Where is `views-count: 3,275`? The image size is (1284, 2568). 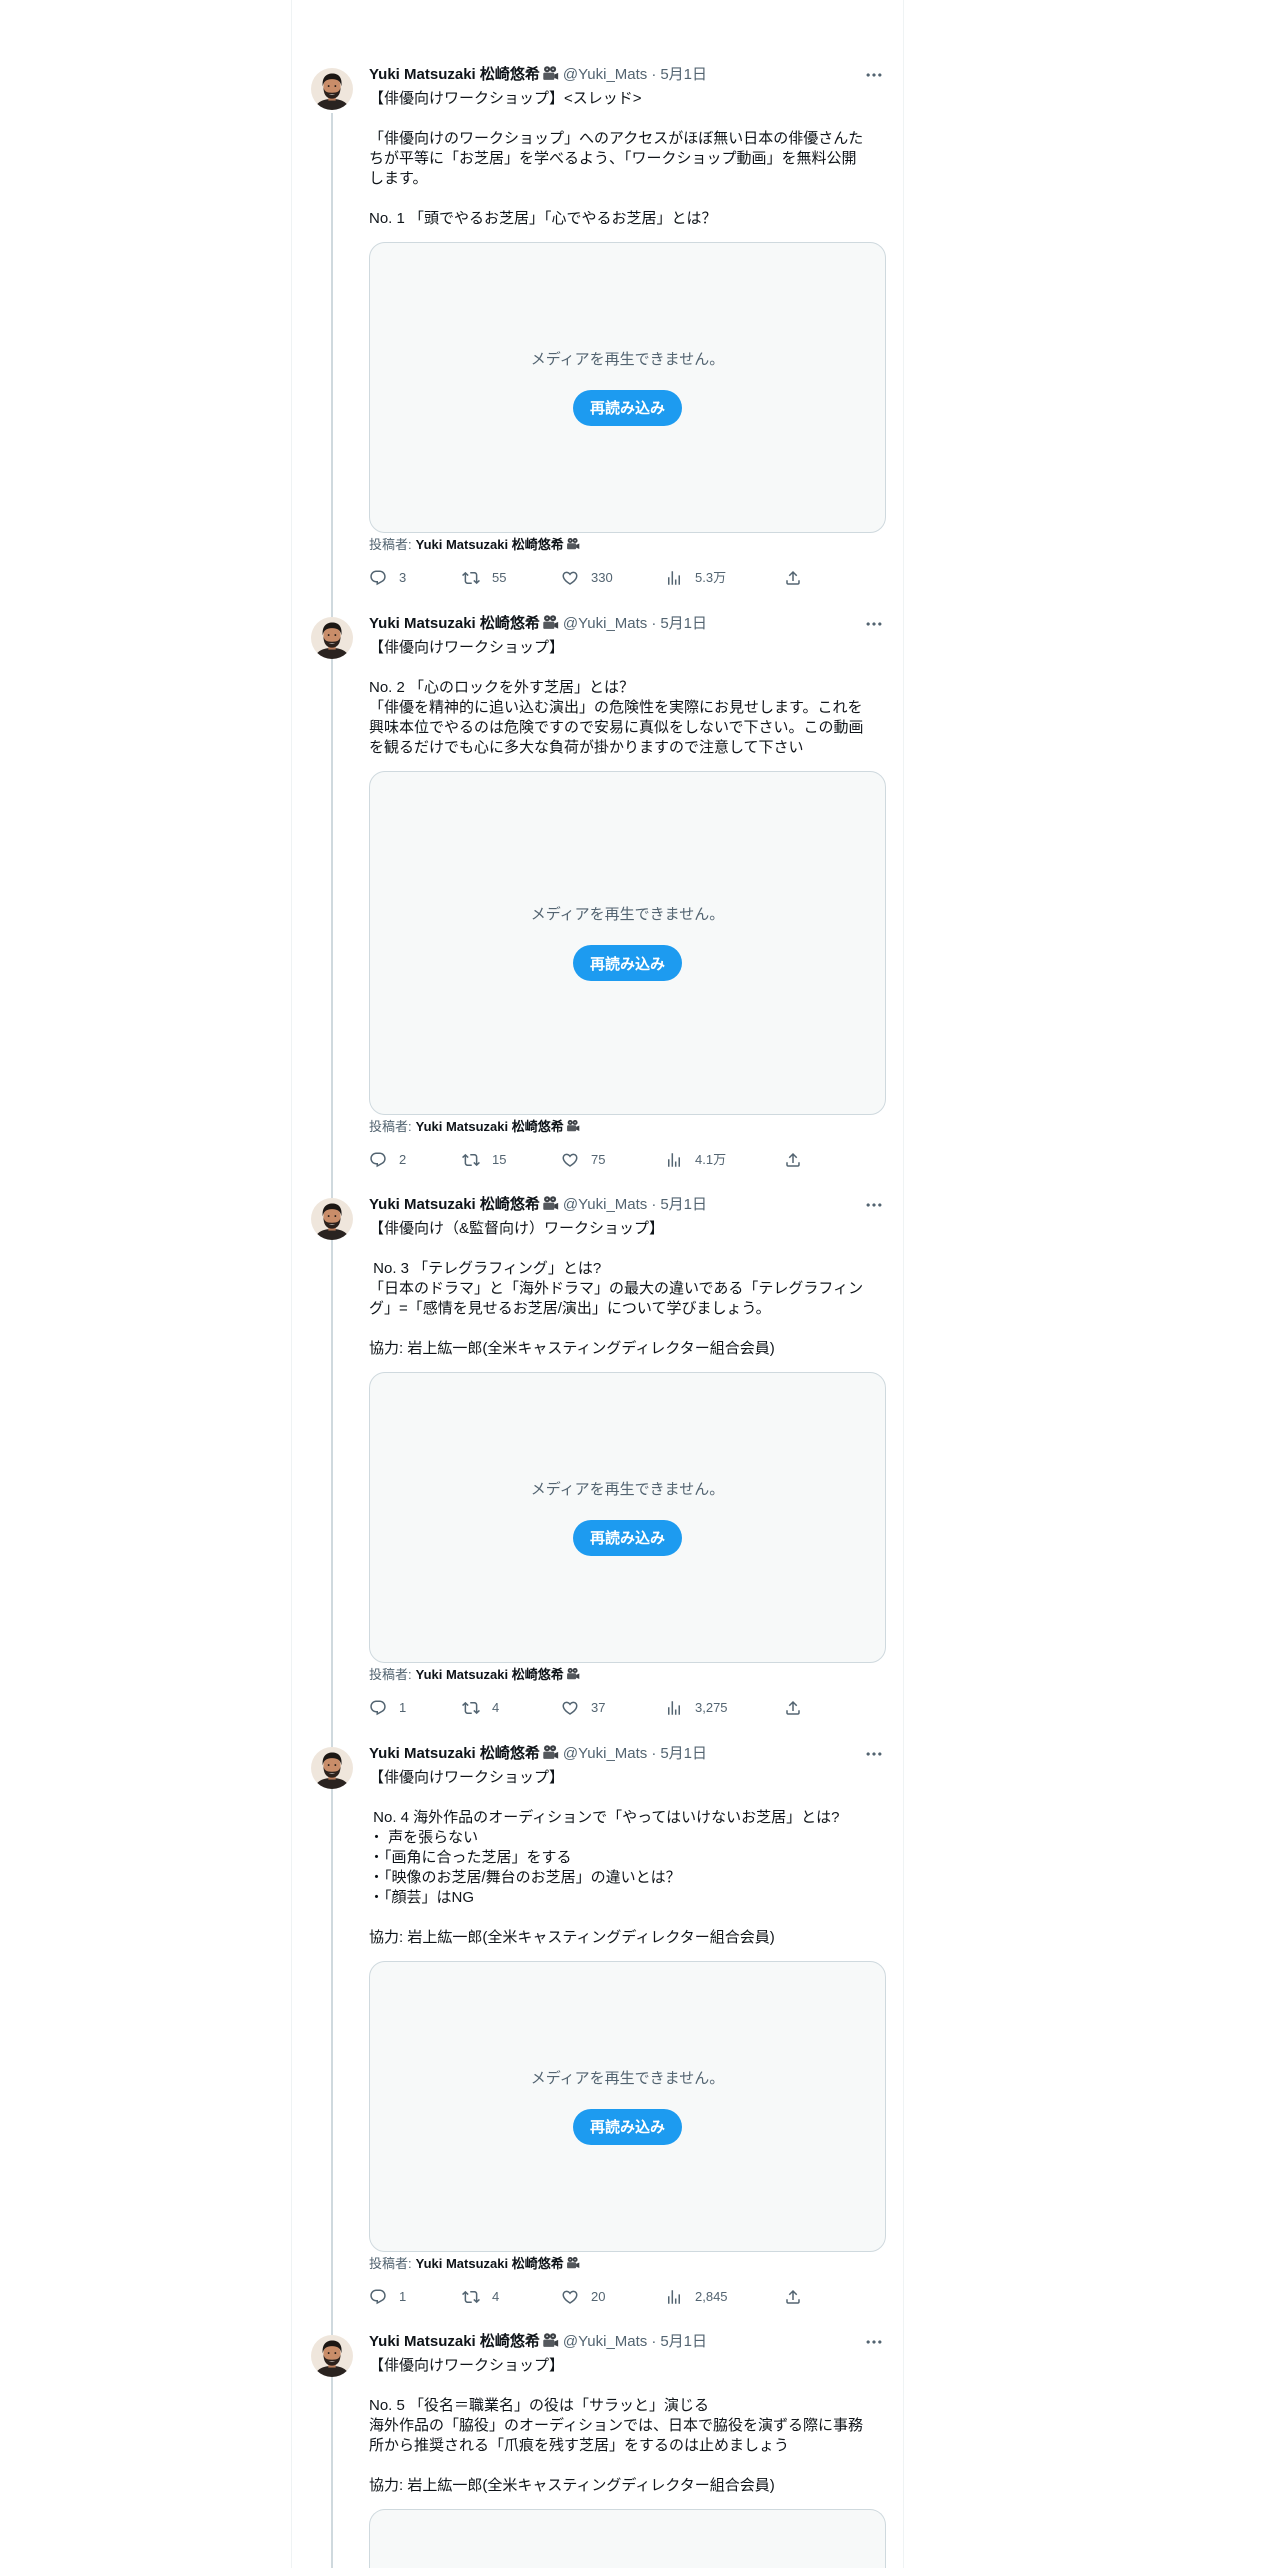 views-count: 3,275 is located at coordinates (711, 1707).